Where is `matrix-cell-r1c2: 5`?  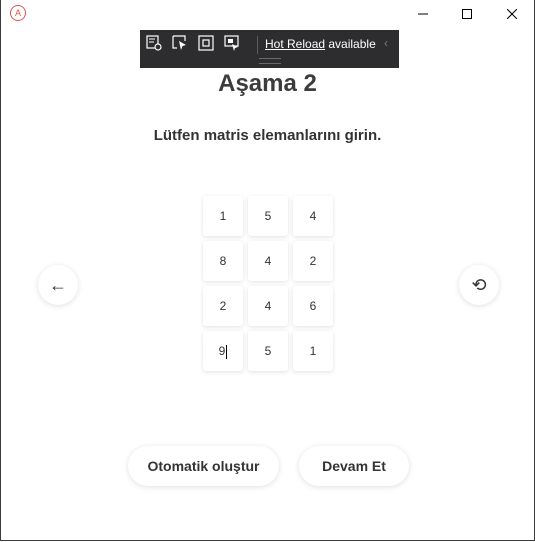 matrix-cell-r1c2: 5 is located at coordinates (268, 216).